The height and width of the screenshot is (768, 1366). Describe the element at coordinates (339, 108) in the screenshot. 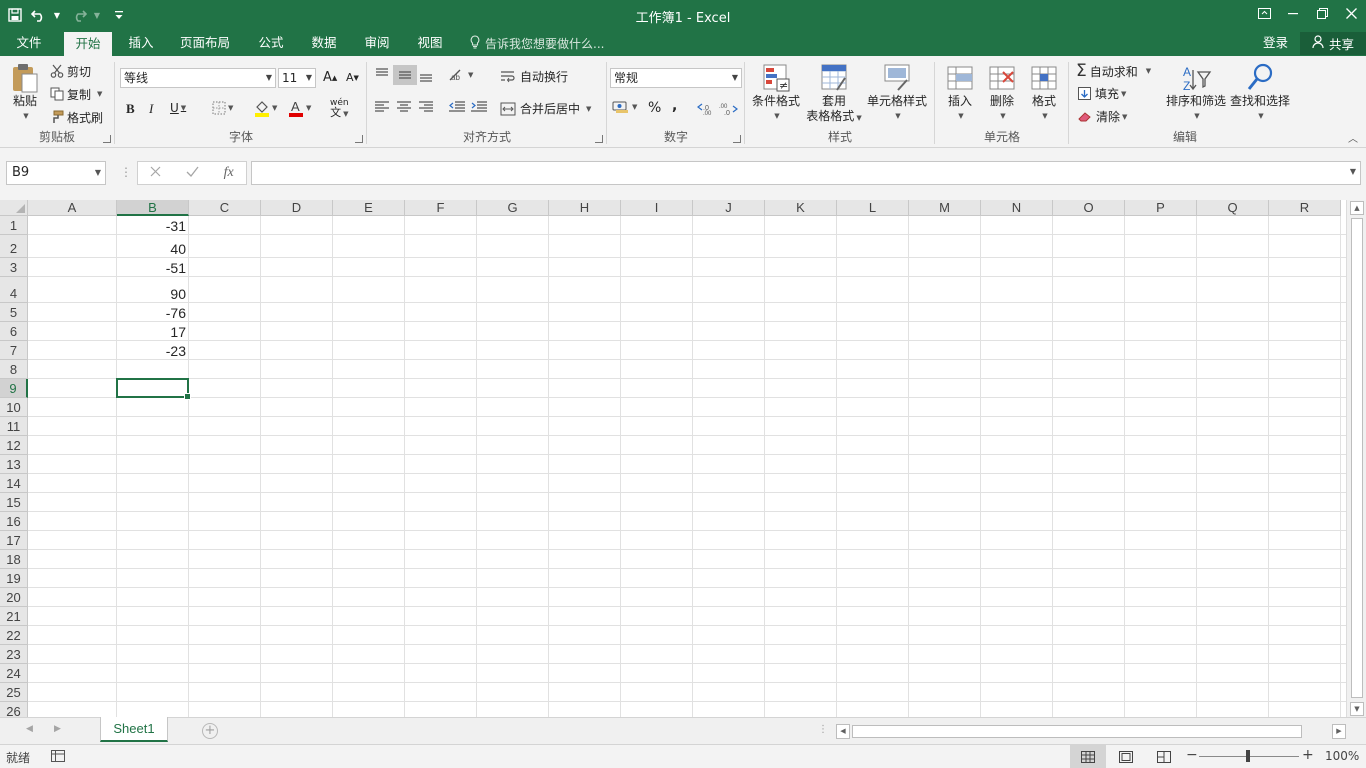

I see `phonetic-guide-icon: wén 文 ▼` at that location.